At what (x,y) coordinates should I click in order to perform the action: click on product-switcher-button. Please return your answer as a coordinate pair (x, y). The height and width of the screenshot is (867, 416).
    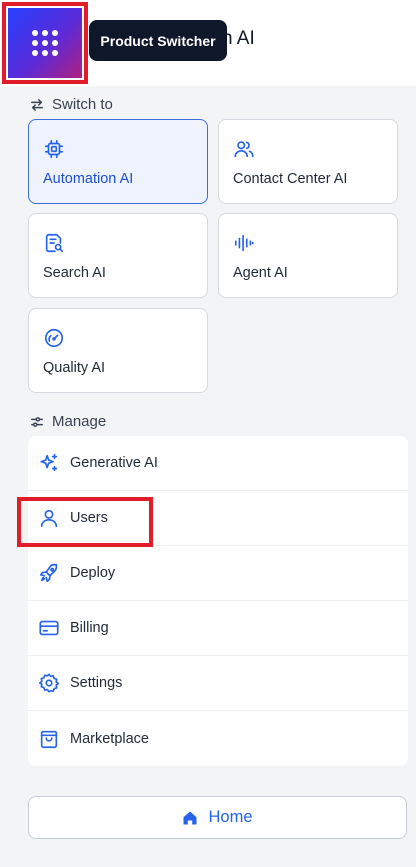
    Looking at the image, I should click on (45, 43).